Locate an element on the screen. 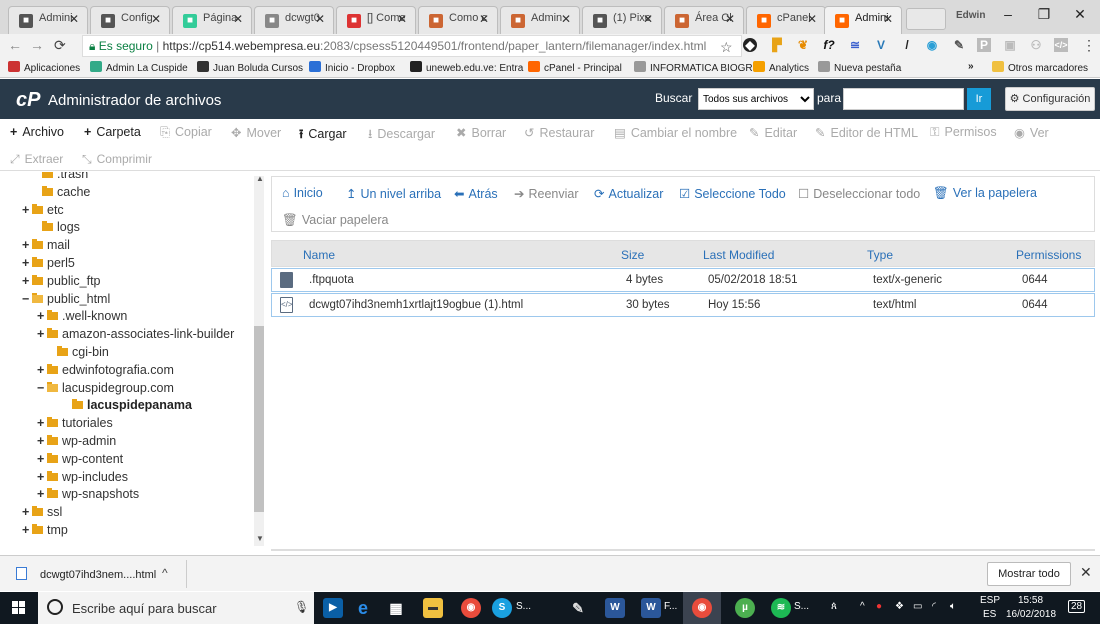 Image resolution: width=1100 pixels, height=624 pixels. file-explorer-icon: ▬ is located at coordinates (433, 608).